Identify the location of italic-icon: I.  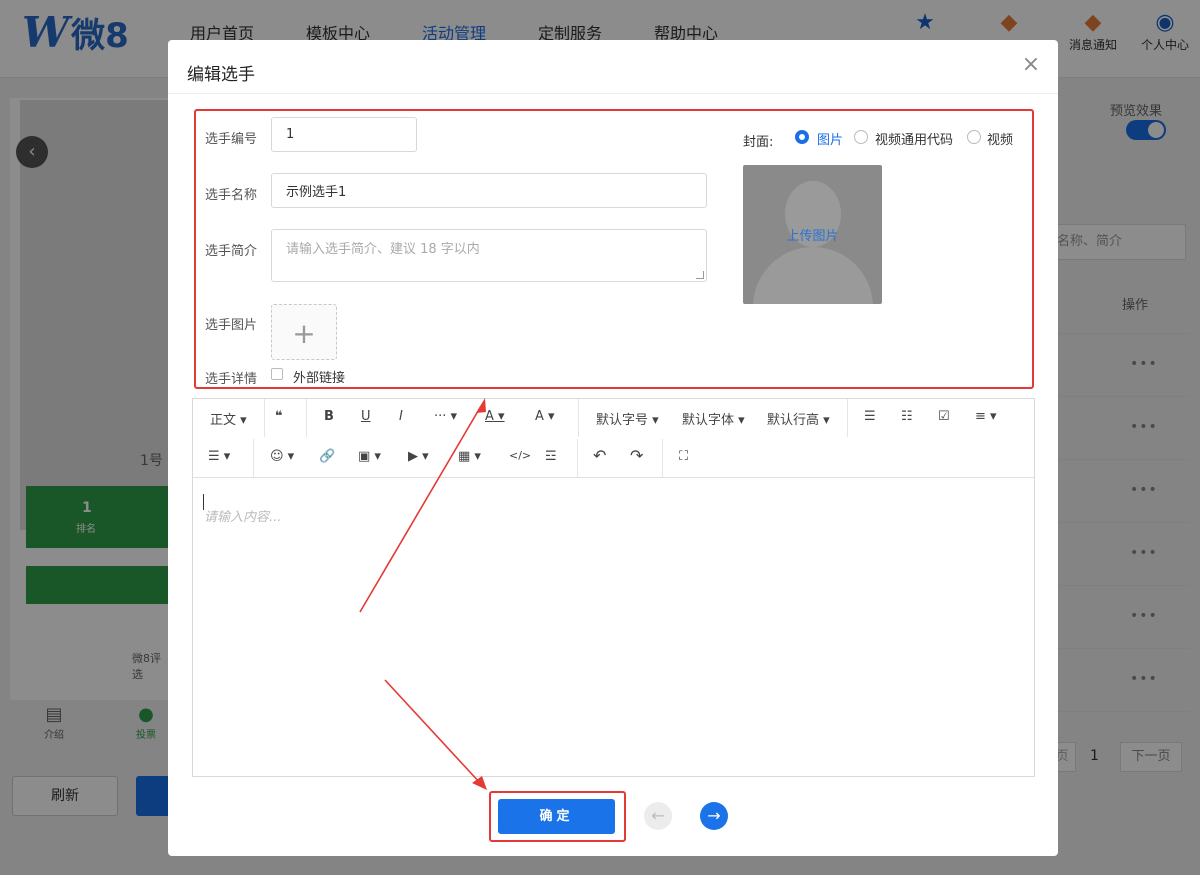
(401, 416).